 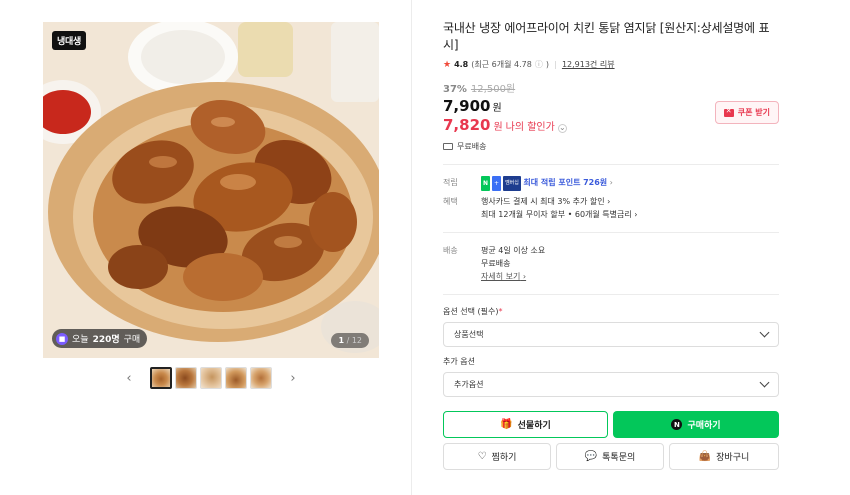 I want to click on talk-inquiry-button: 💬 톡톡문의, so click(x=610, y=456).